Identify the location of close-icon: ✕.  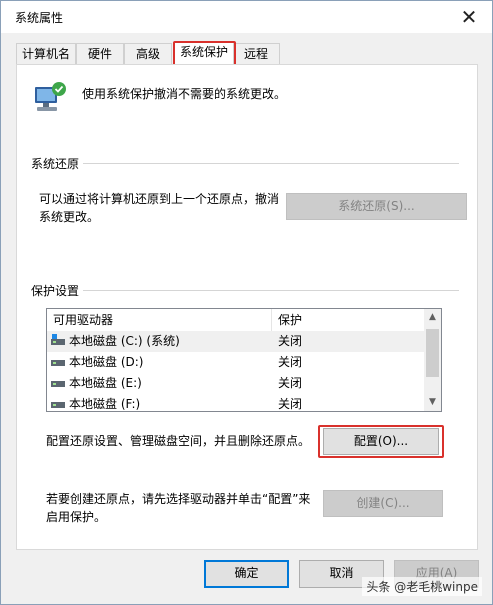
(469, 17).